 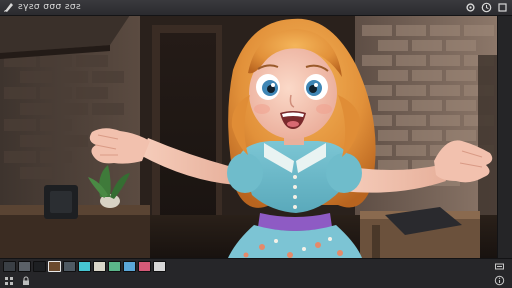 What do you see at coordinates (17, 281) in the screenshot?
I see `status-row` at bounding box center [17, 281].